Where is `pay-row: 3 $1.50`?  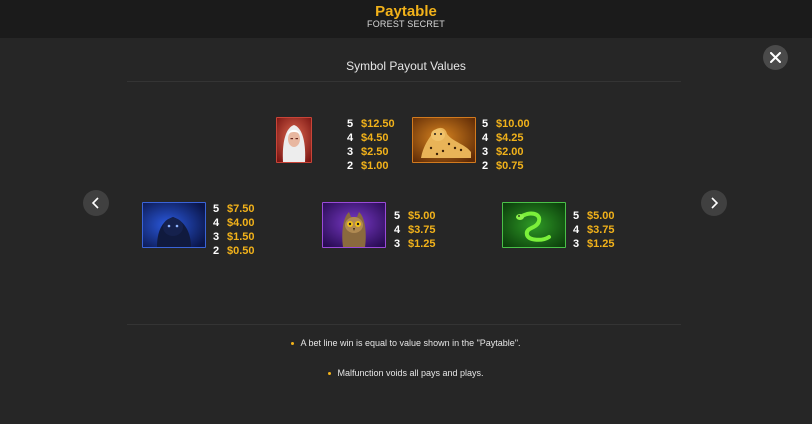
pay-row: 3 $1.50 is located at coordinates (234, 237).